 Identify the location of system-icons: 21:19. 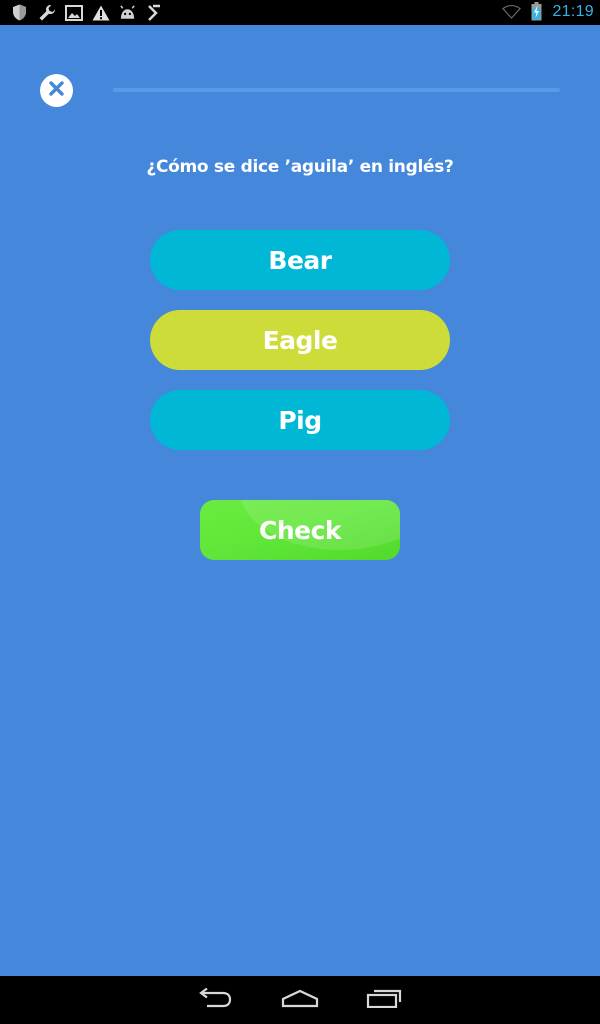
(548, 11).